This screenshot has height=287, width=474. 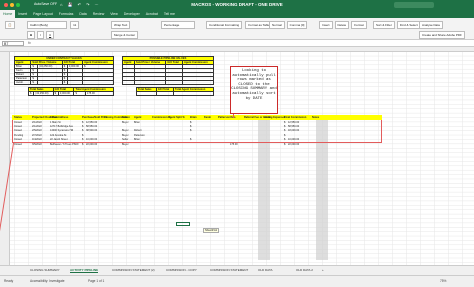 I want to click on table-cell: Bellhaven / 6 Trees PSCF, so click(x=64, y=144).